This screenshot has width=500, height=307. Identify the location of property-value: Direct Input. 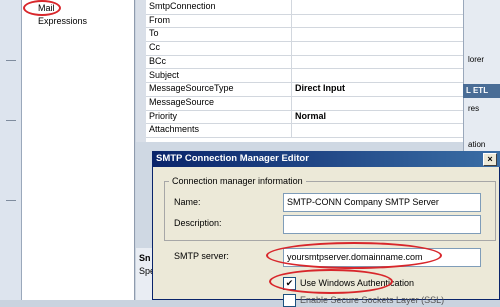
(377, 88).